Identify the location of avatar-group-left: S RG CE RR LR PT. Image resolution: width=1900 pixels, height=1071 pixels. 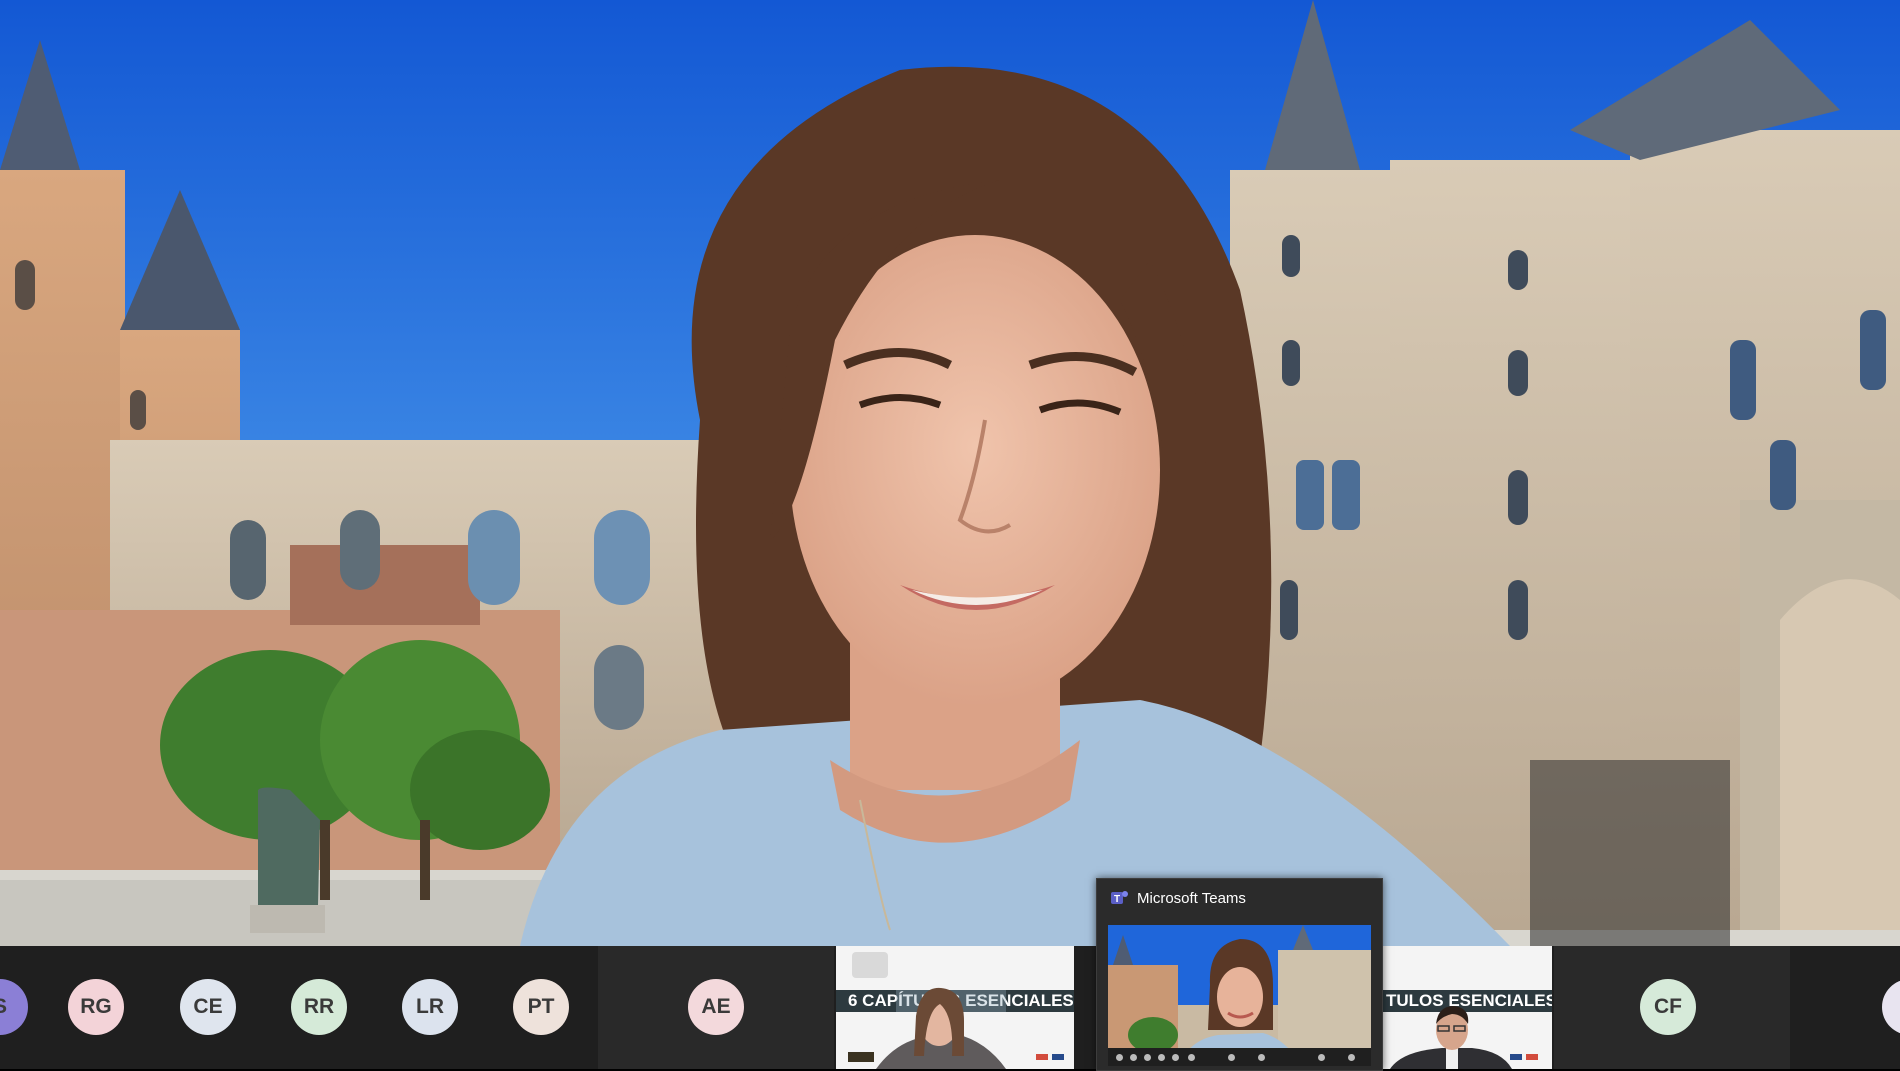
(298, 1007).